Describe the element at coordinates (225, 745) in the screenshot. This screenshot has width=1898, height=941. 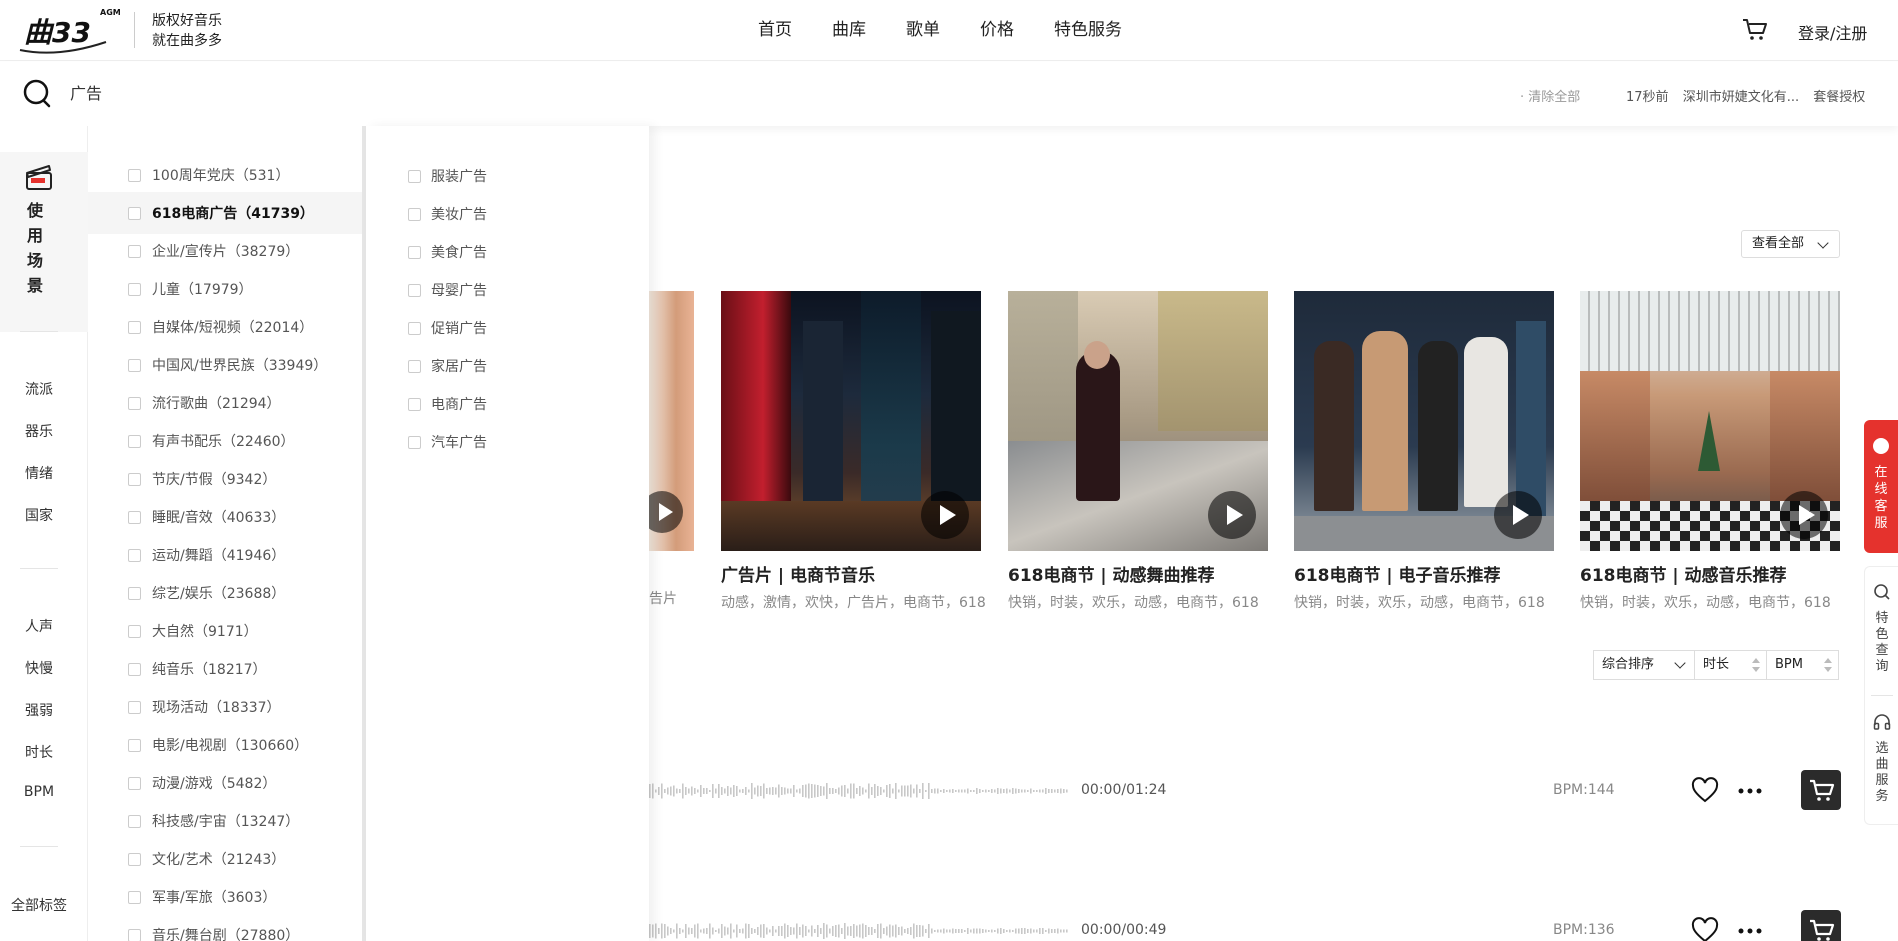
I see `category-item: 电影/电视剧（130660）` at that location.